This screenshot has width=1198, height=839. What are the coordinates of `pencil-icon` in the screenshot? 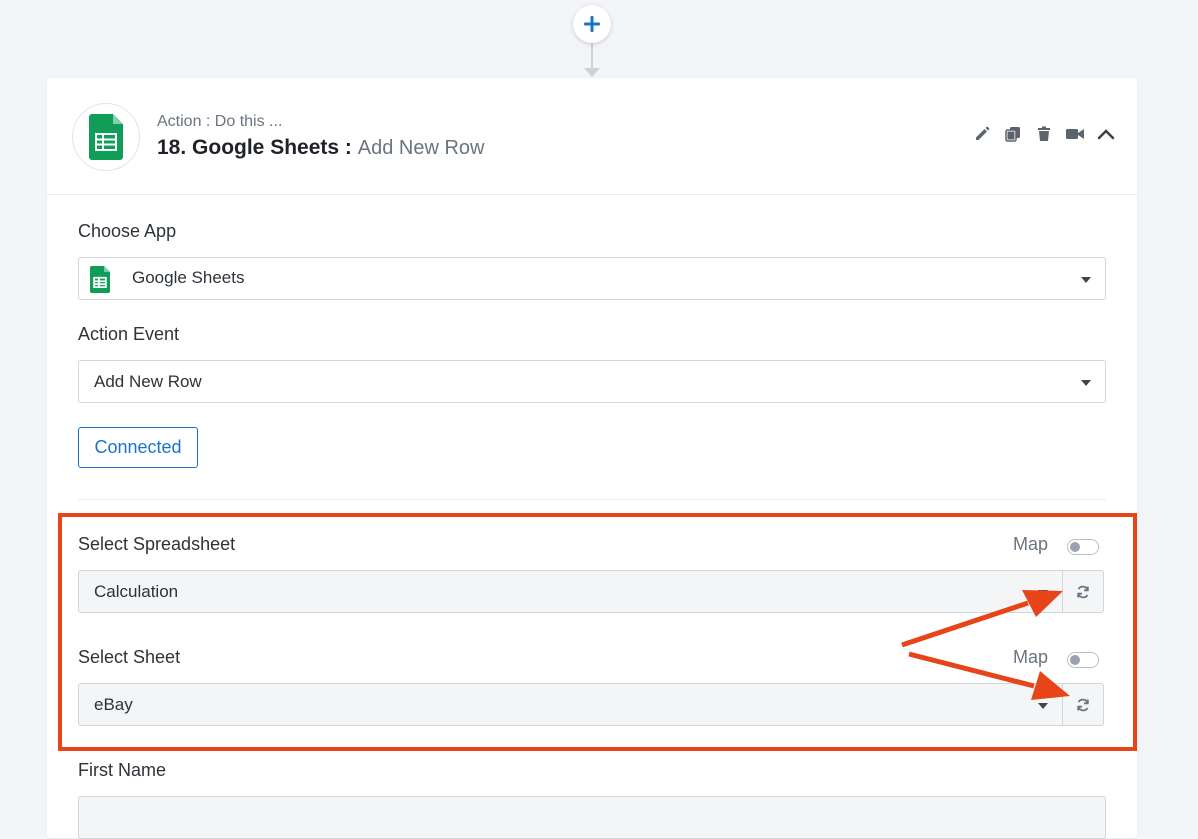 It's located at (983, 133).